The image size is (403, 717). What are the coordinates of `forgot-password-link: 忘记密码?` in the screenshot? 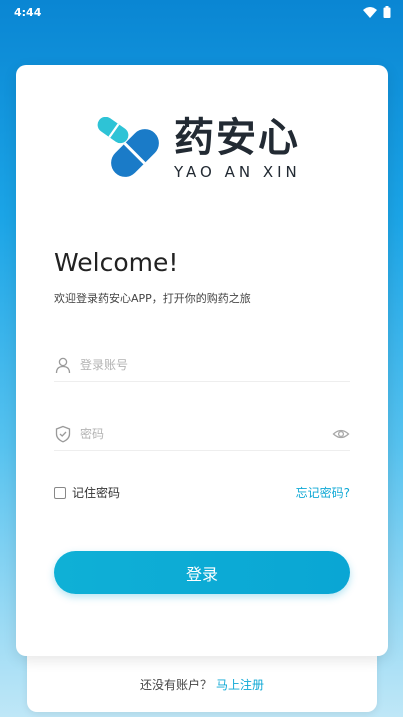 It's located at (323, 492).